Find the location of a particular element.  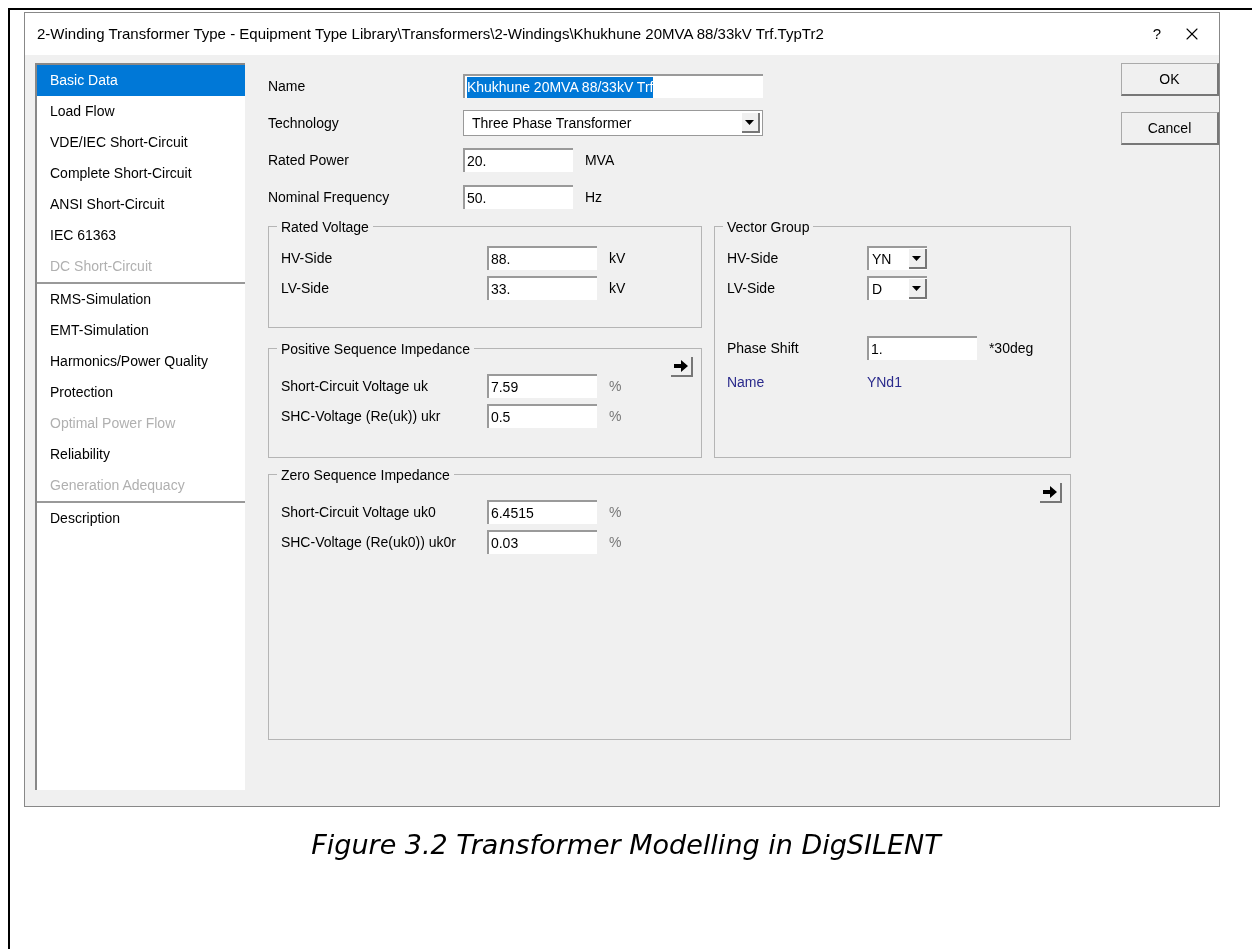

field-label: SHC-Voltage (Re(uk)) ukr is located at coordinates (361, 416).